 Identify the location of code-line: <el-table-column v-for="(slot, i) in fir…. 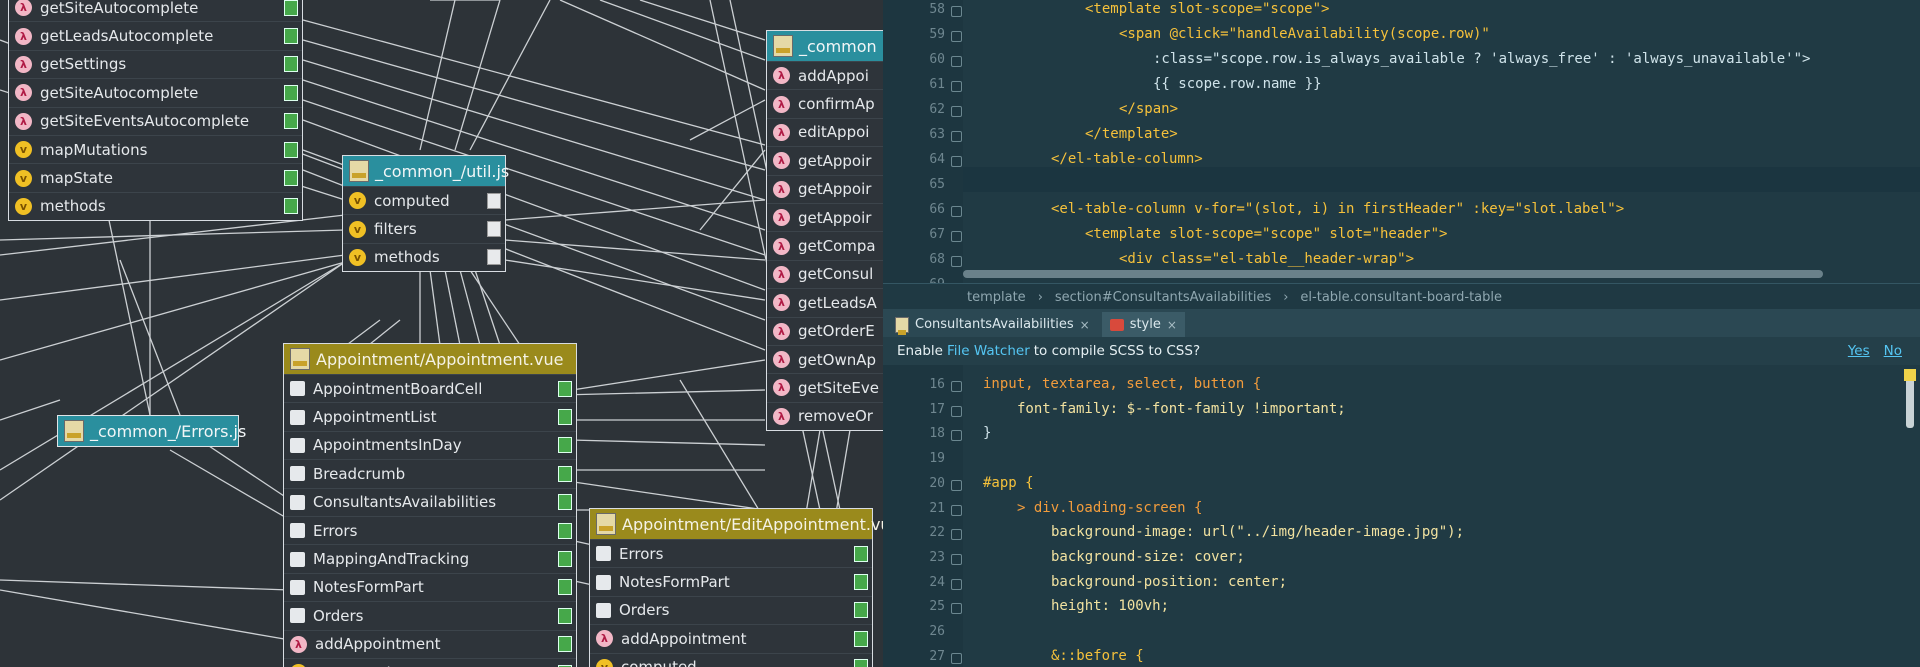
(1337, 209).